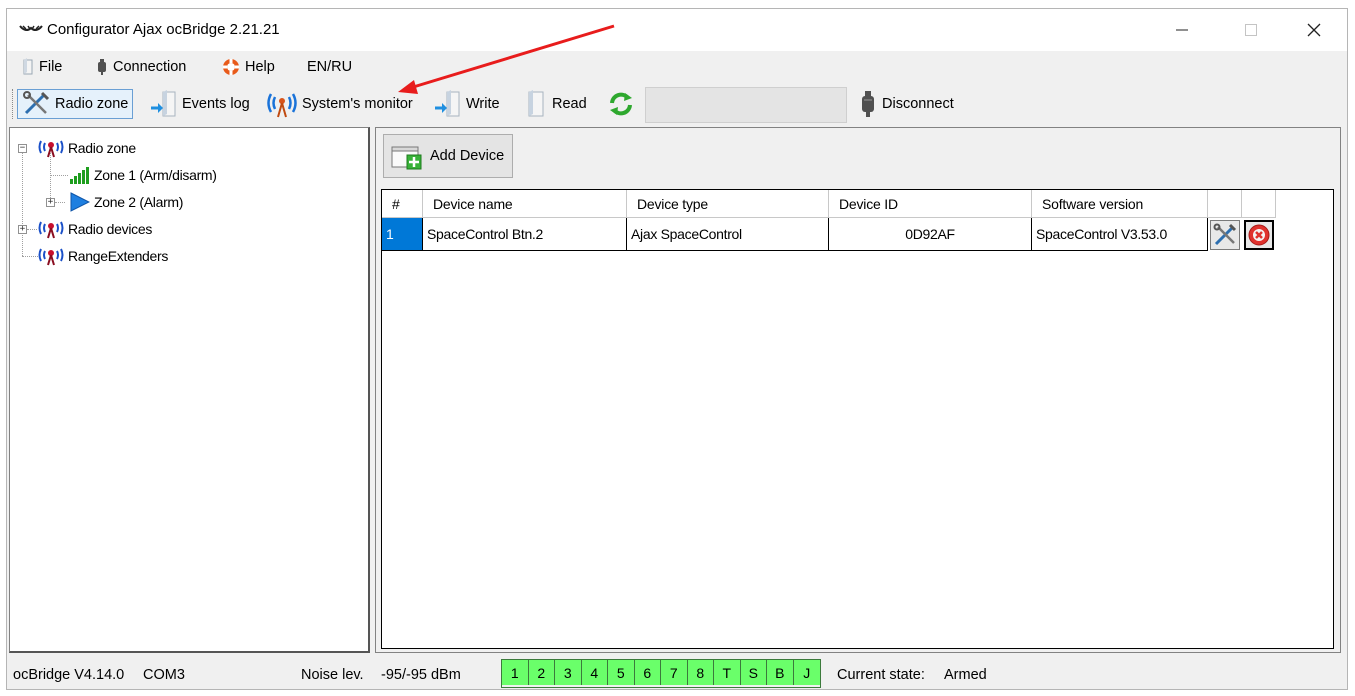 This screenshot has width=1355, height=696. I want to click on menu-help: Help, so click(248, 67).